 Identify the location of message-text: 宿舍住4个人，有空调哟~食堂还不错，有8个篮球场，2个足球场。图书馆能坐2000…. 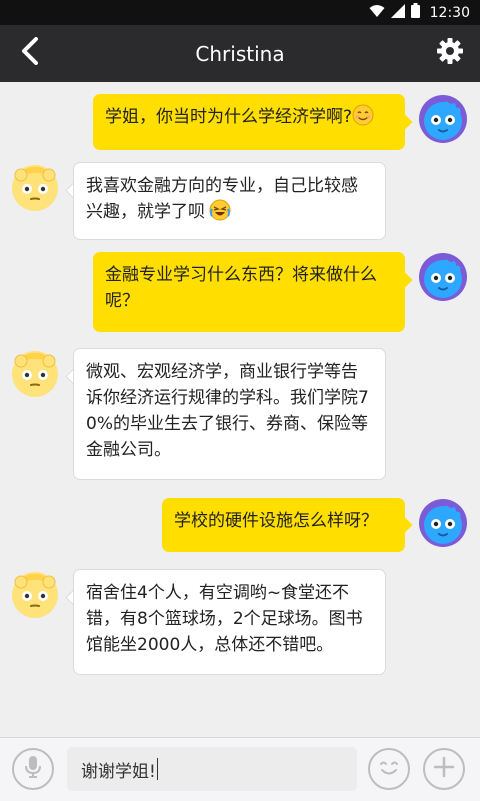
(224, 619).